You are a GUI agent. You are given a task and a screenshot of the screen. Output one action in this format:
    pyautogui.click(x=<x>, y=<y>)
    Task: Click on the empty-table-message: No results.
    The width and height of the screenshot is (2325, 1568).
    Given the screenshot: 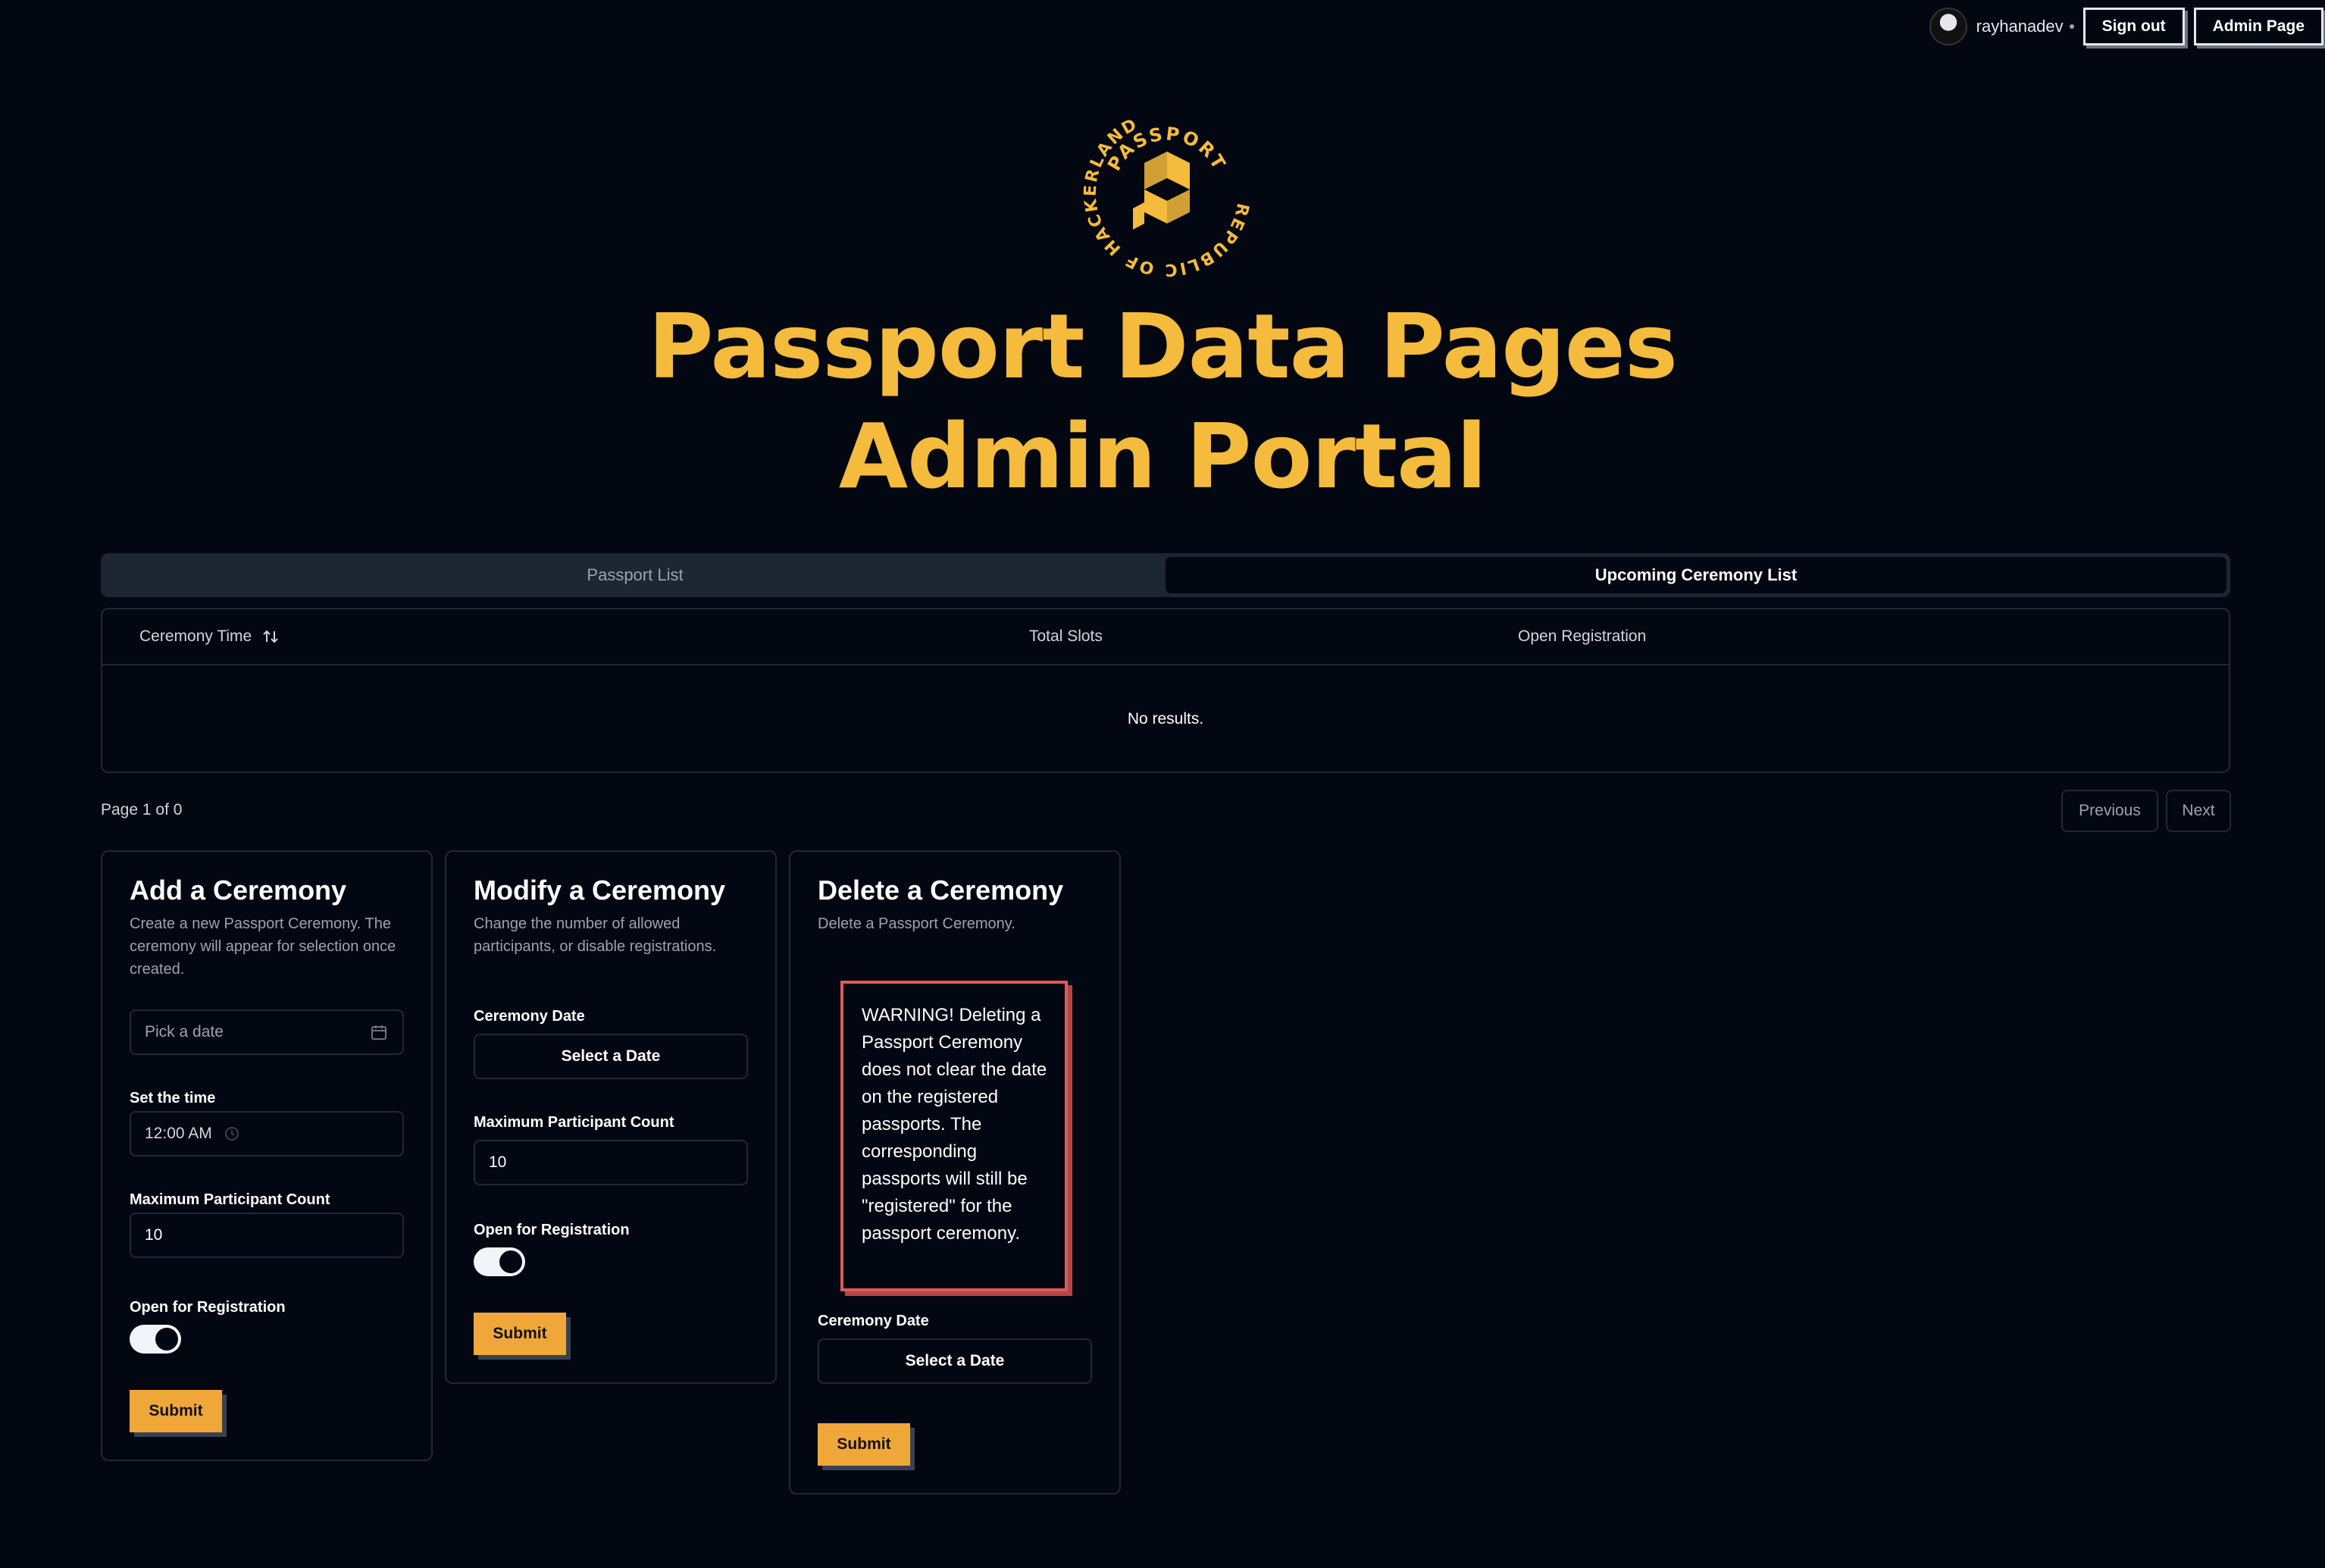 What is the action you would take?
    pyautogui.click(x=1165, y=719)
    